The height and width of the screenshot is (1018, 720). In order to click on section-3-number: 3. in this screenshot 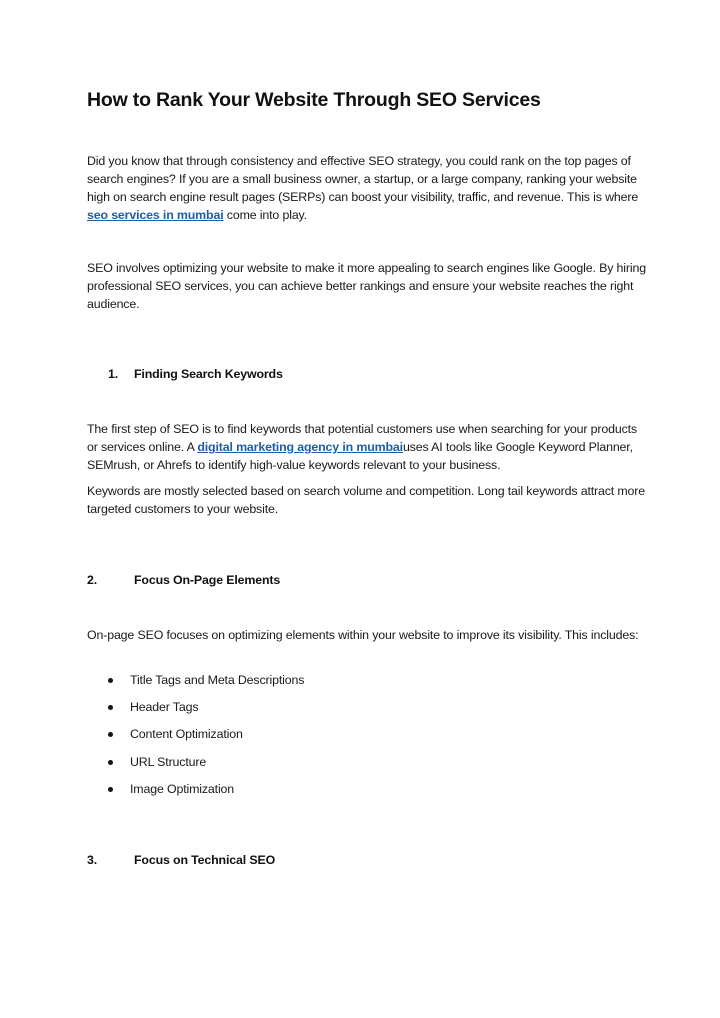, I will do `click(92, 860)`.